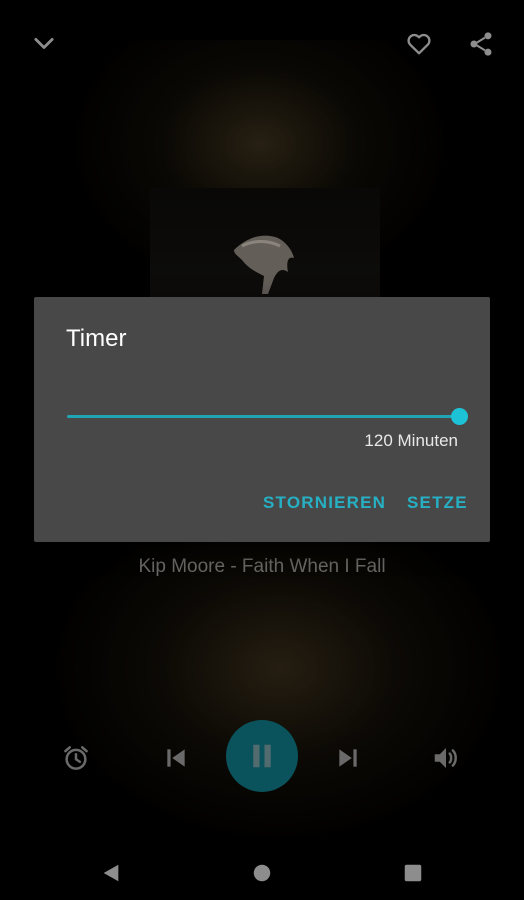  What do you see at coordinates (459, 416) in the screenshot?
I see `slider-thumb` at bounding box center [459, 416].